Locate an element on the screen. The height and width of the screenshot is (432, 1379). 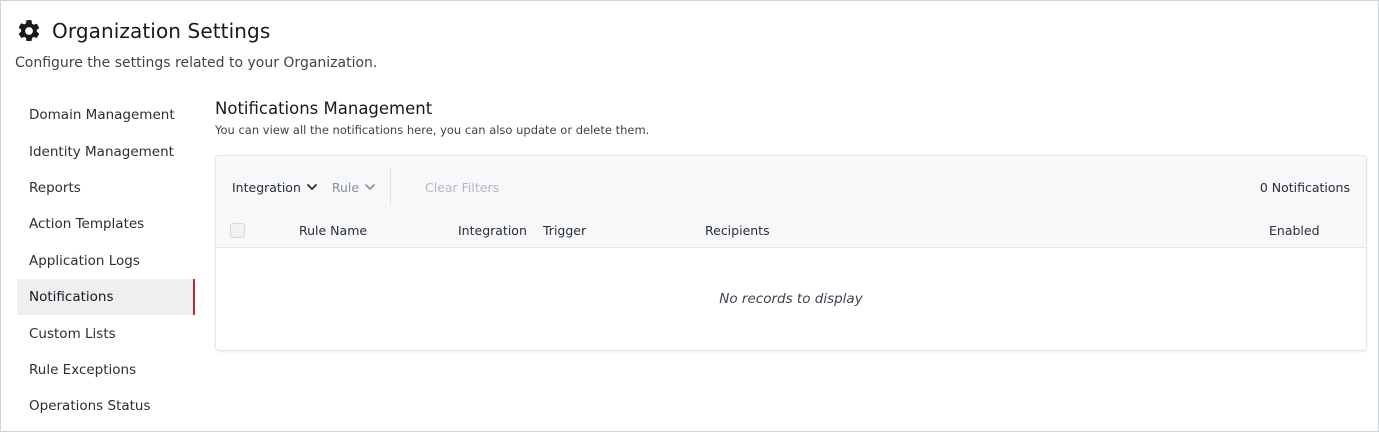
sidebar-item-label: Custom Lists is located at coordinates (72, 333).